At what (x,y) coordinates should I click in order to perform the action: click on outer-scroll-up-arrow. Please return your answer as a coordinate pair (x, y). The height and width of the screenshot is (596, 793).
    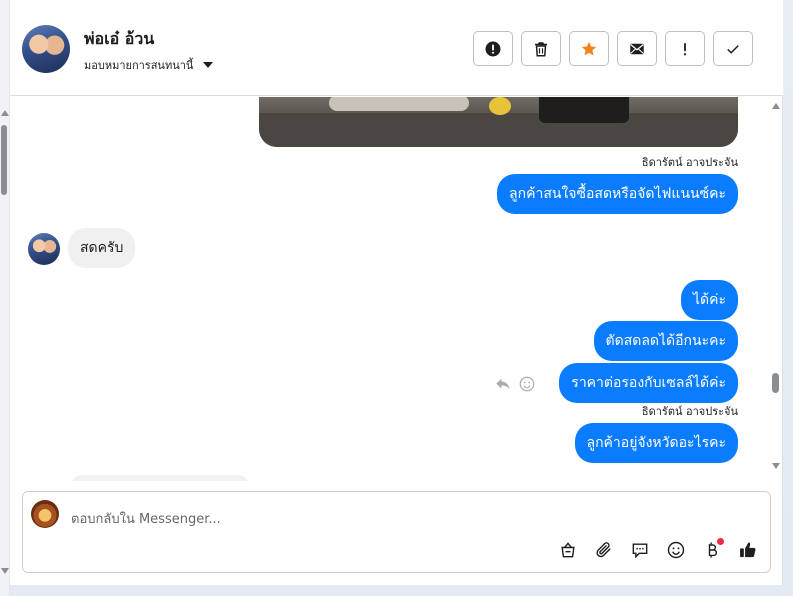
    Looking at the image, I should click on (5, 113).